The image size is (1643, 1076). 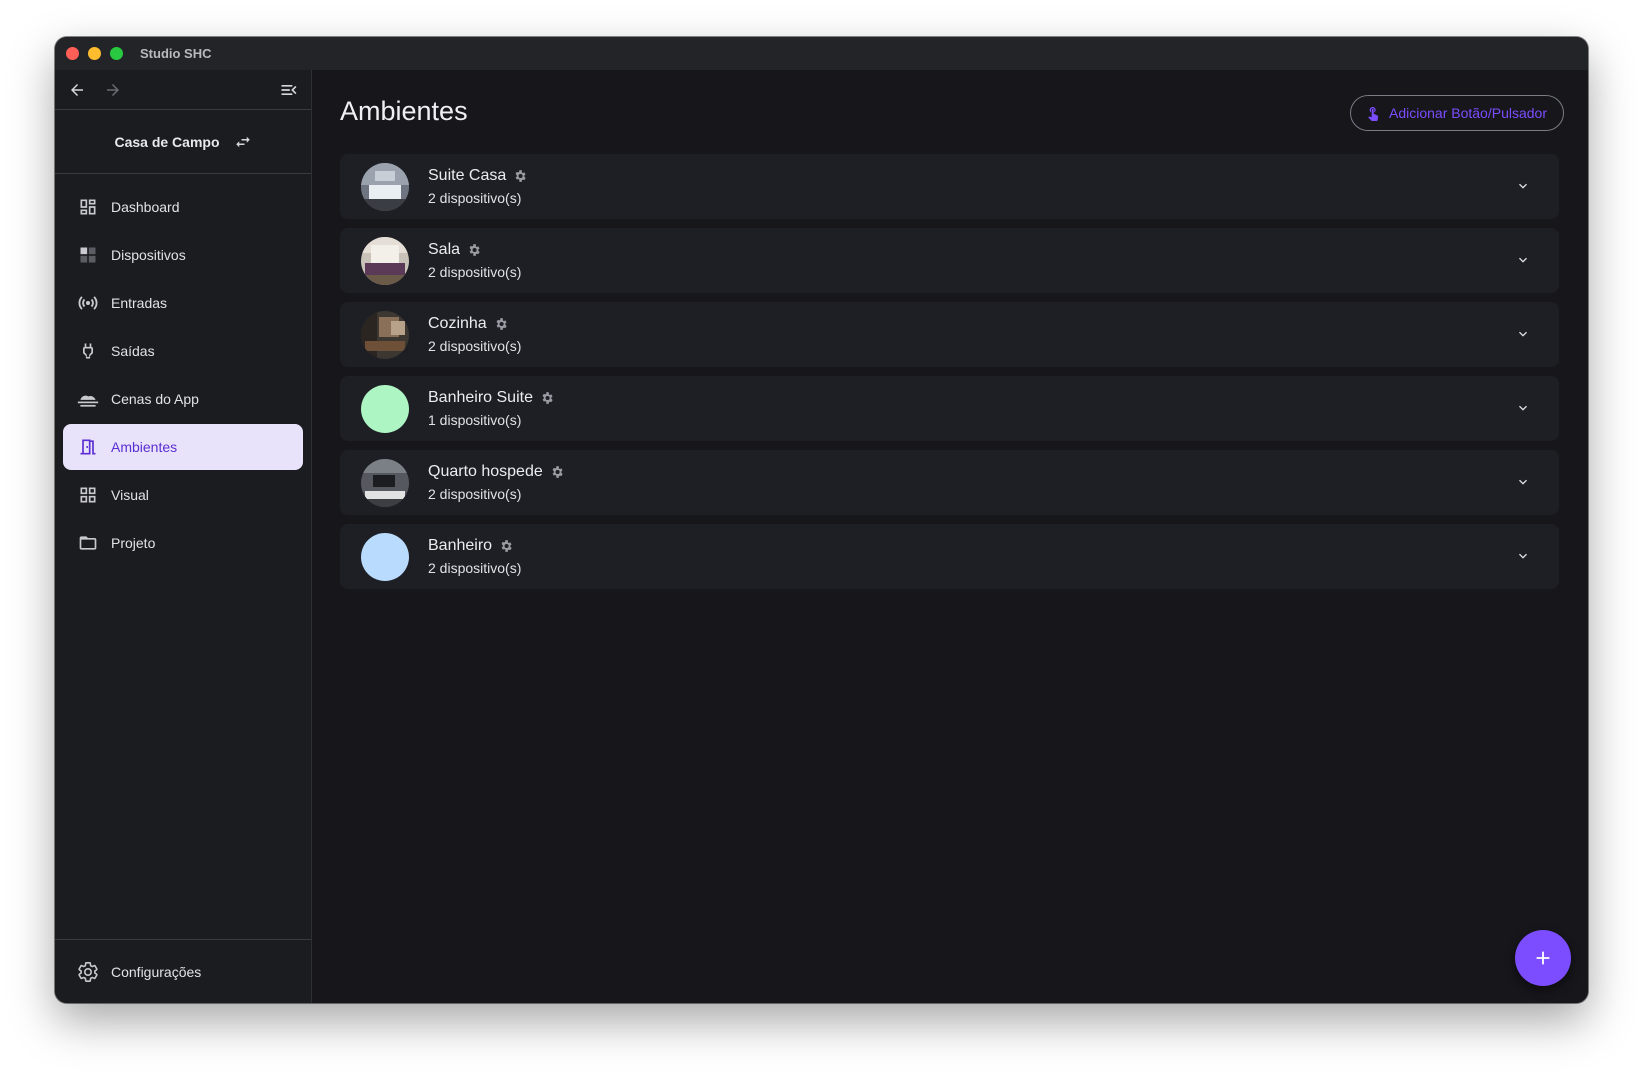 I want to click on app-title: Studio SHC, so click(x=176, y=53).